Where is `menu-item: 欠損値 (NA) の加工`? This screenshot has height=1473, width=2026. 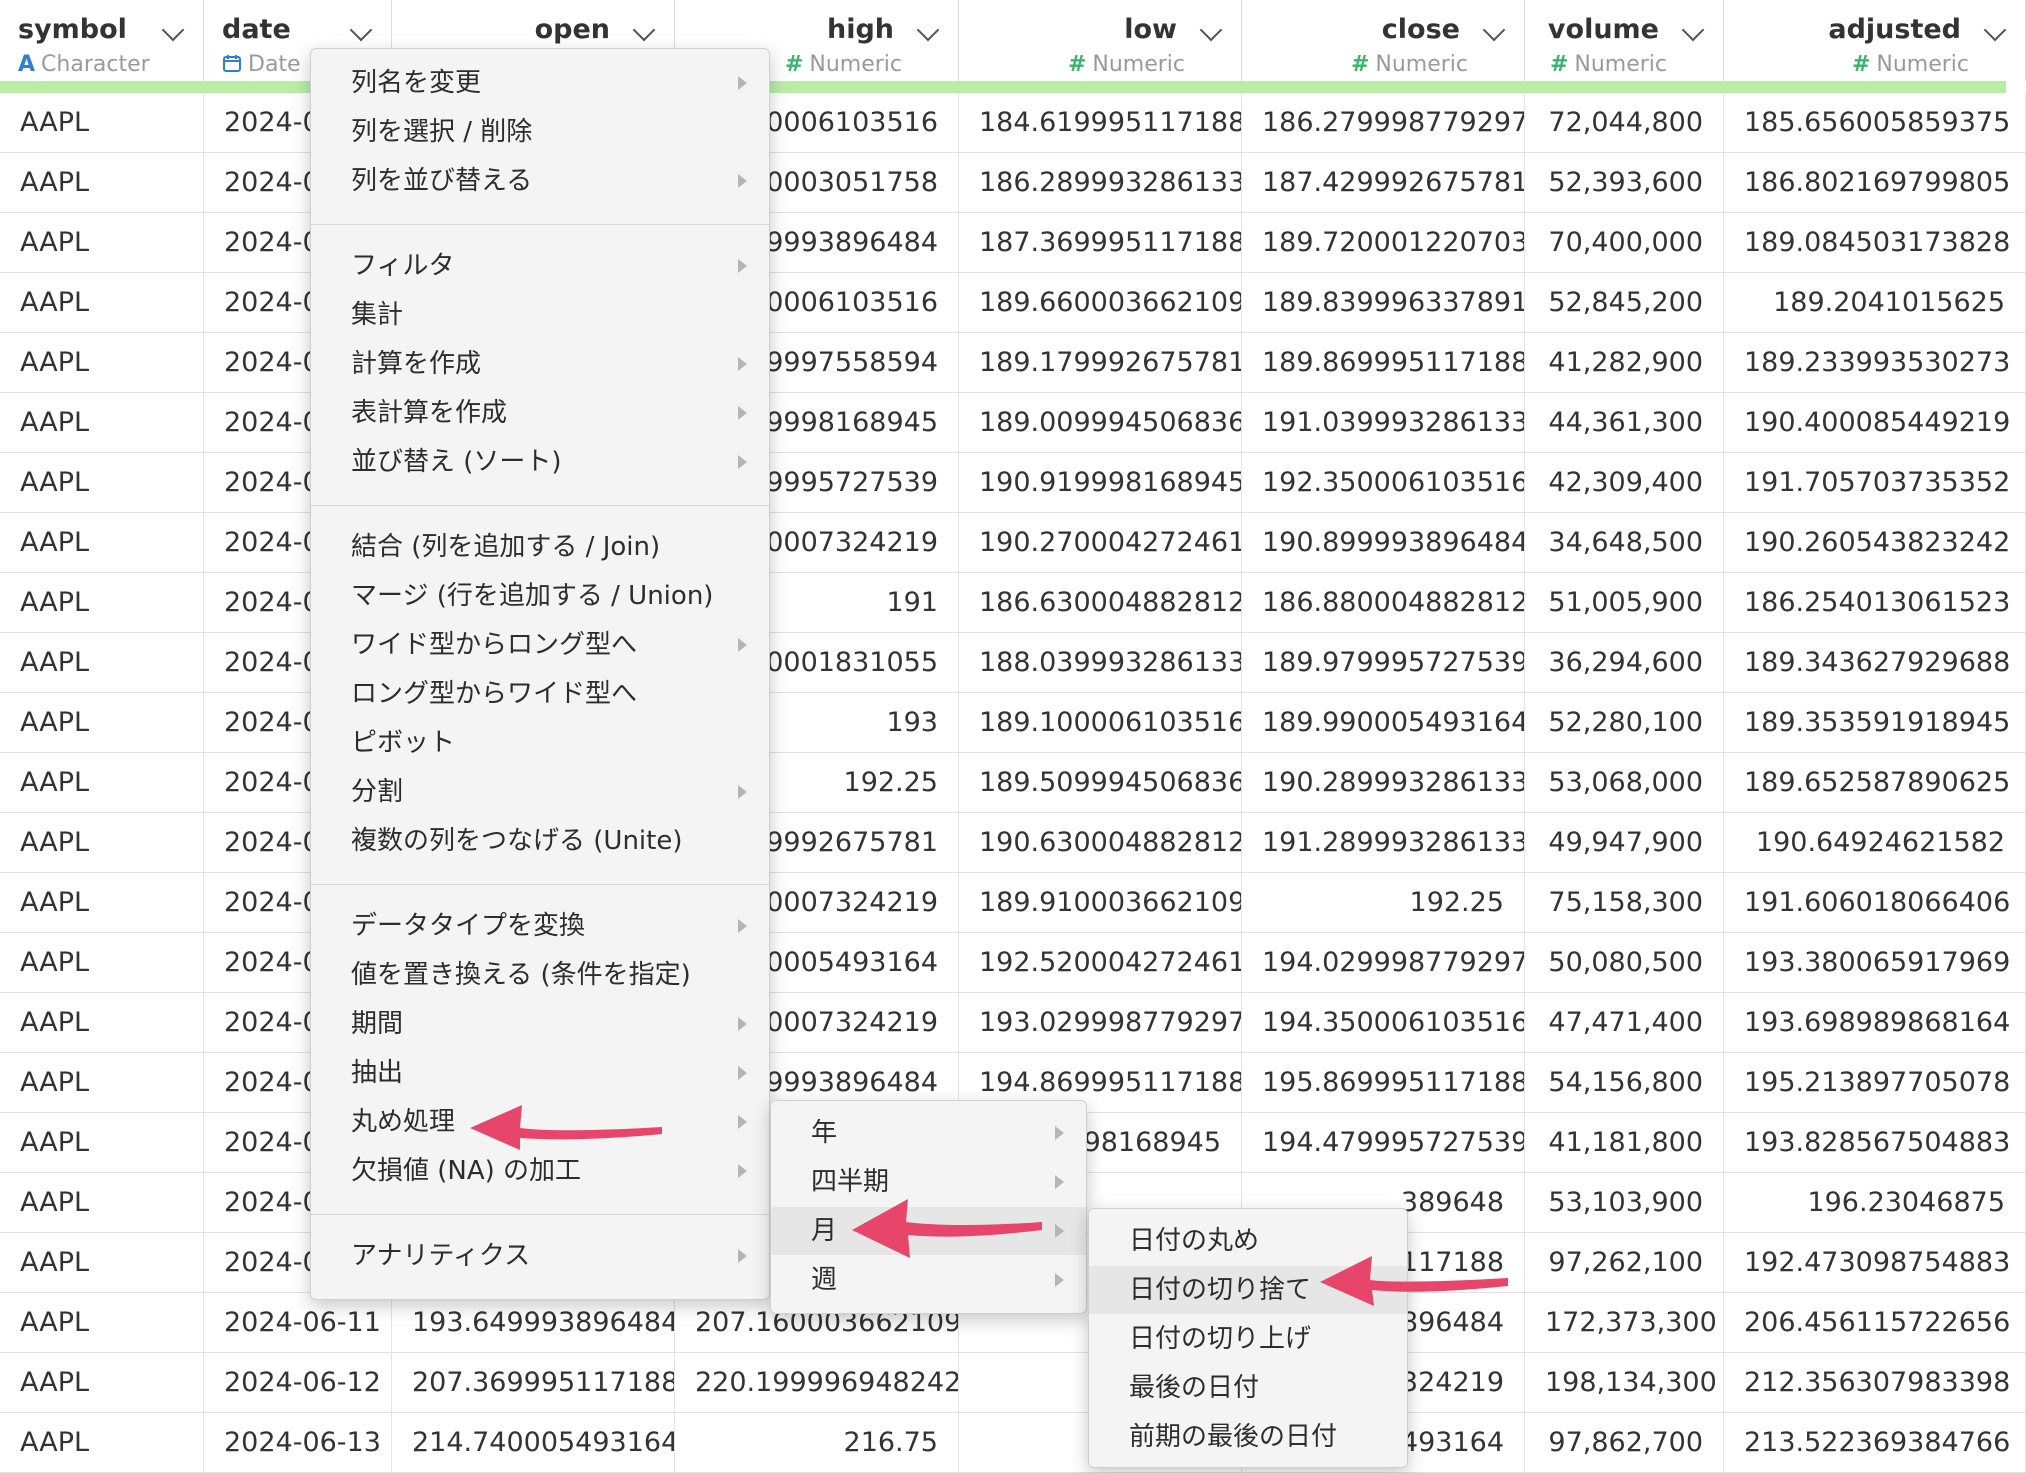 menu-item: 欠損値 (NA) の加工 is located at coordinates (540, 1171).